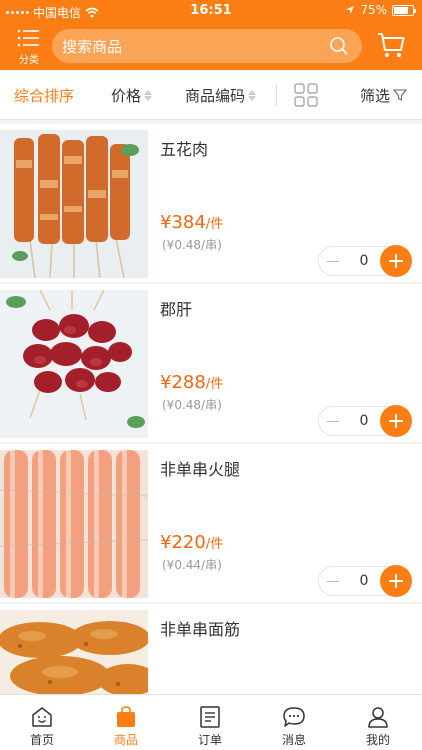  I want to click on filter-icon, so click(400, 95).